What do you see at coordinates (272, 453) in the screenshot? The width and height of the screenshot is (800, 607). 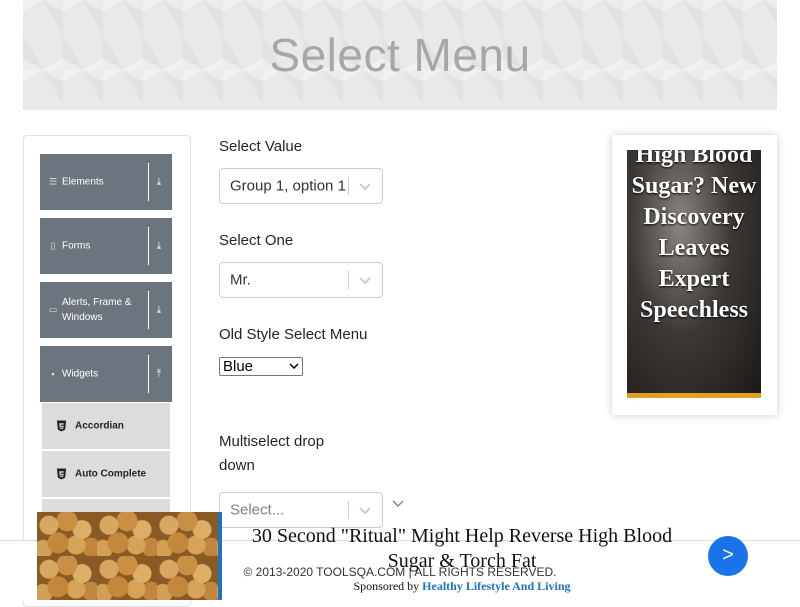 I see `multiselect-label: Multiselect drop down` at bounding box center [272, 453].